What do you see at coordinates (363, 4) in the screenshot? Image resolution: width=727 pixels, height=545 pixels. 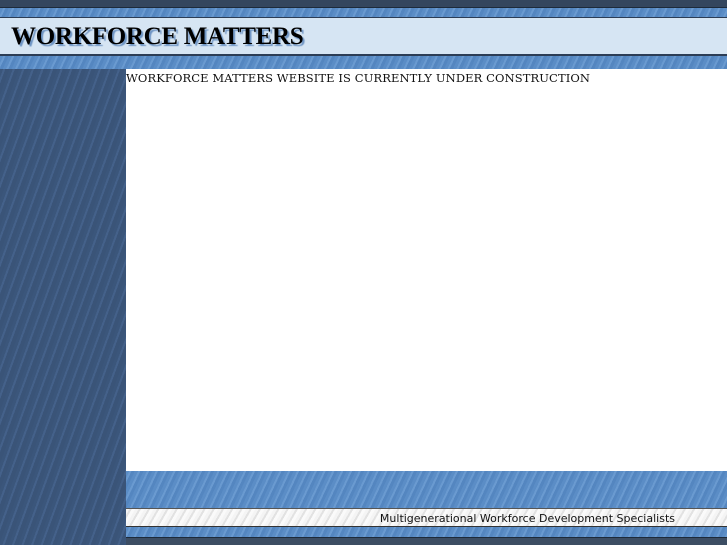 I see `top-bar` at bounding box center [363, 4].